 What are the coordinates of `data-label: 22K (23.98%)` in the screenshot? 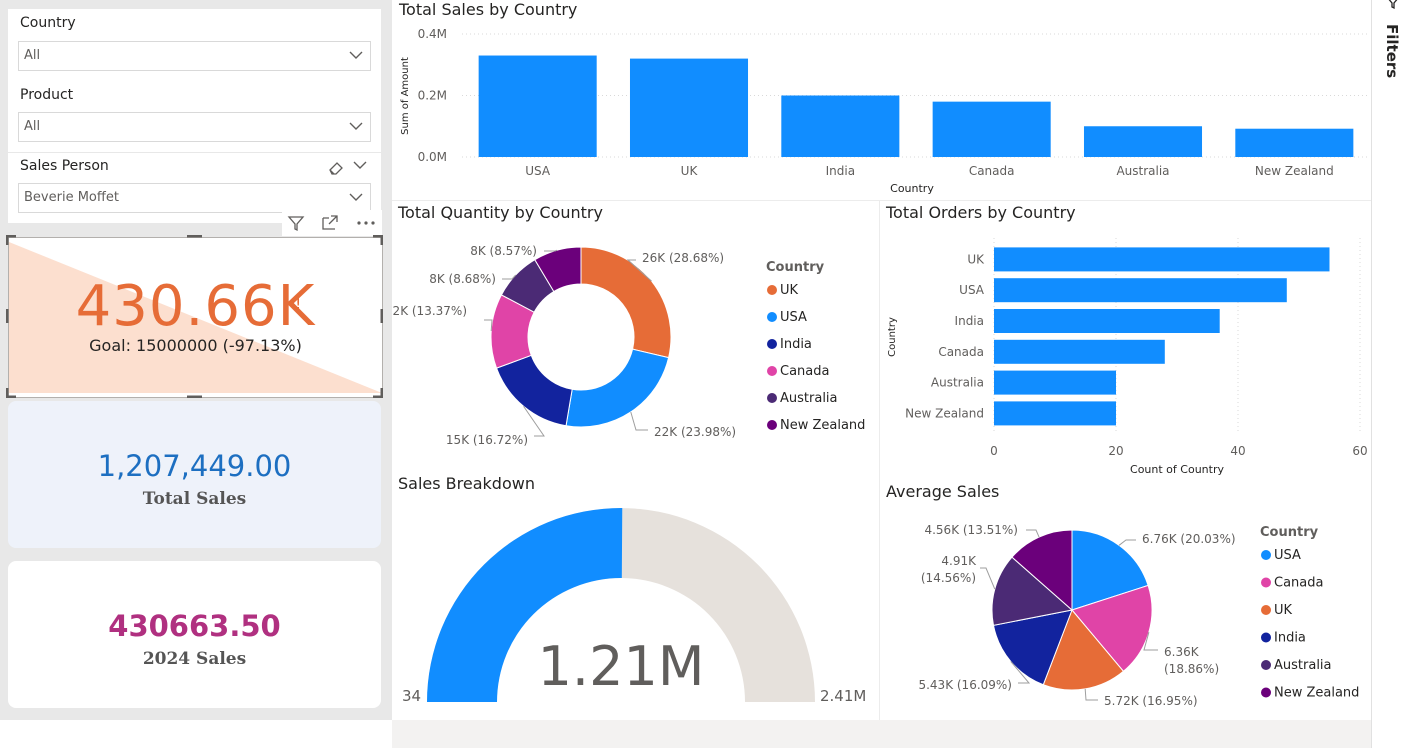 It's located at (695, 432).